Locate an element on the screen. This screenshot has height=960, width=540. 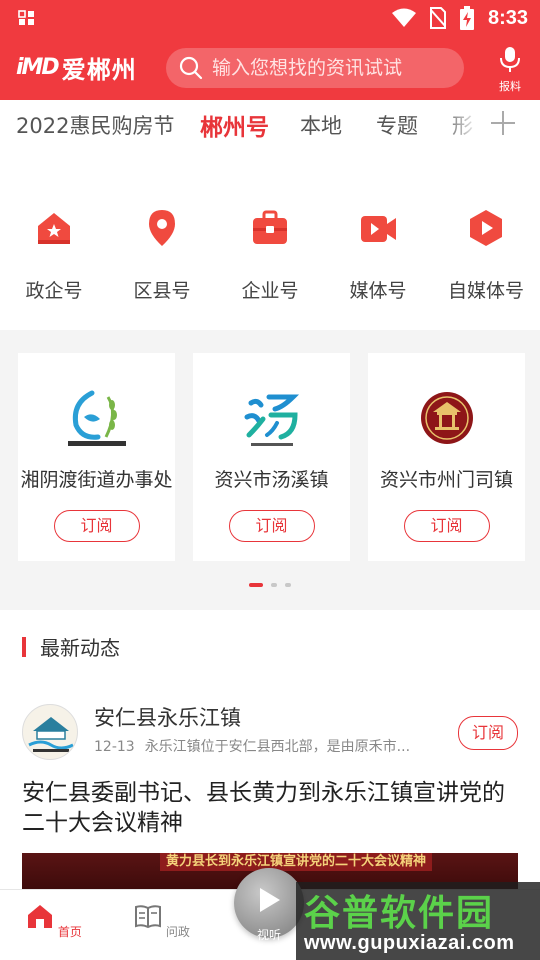
account-title: 资兴市州门司镇 is located at coordinates (446, 480).